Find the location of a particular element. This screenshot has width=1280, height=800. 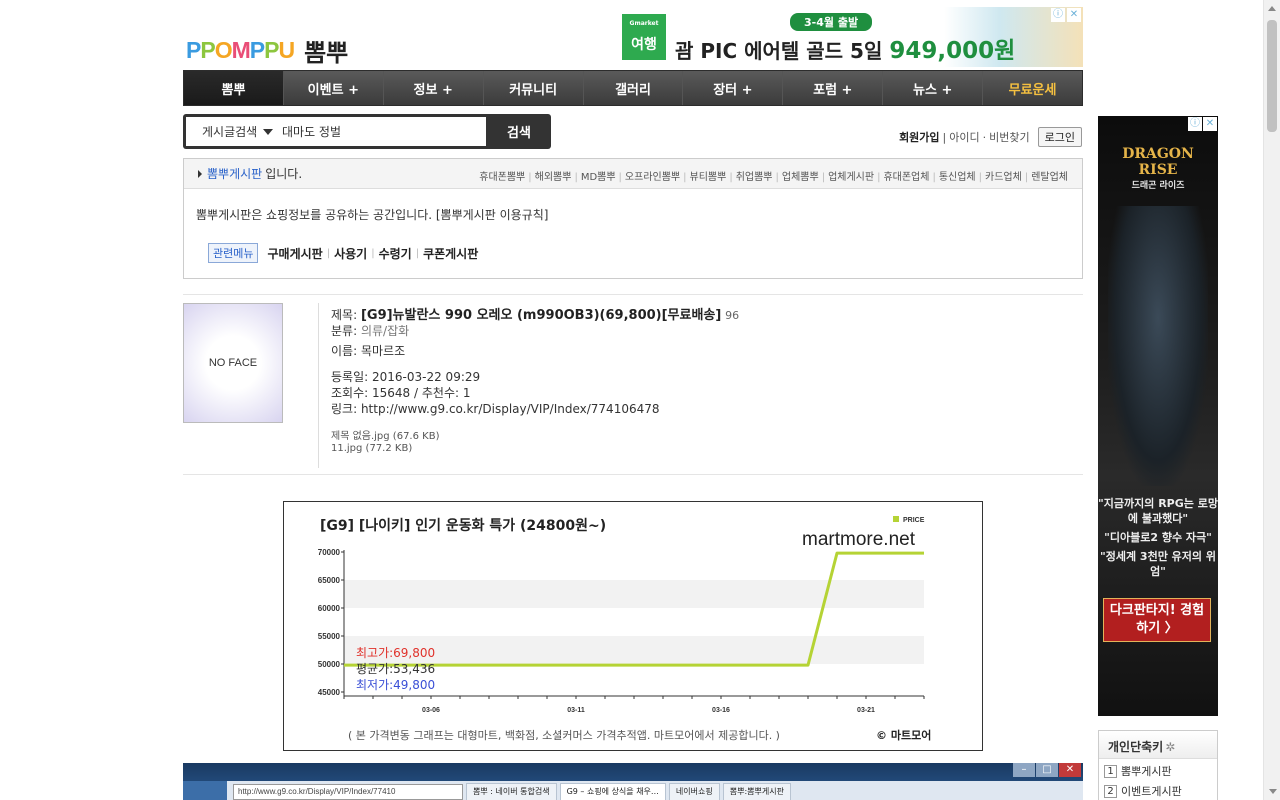

x-tick-label: 03-06 is located at coordinates (431, 710).